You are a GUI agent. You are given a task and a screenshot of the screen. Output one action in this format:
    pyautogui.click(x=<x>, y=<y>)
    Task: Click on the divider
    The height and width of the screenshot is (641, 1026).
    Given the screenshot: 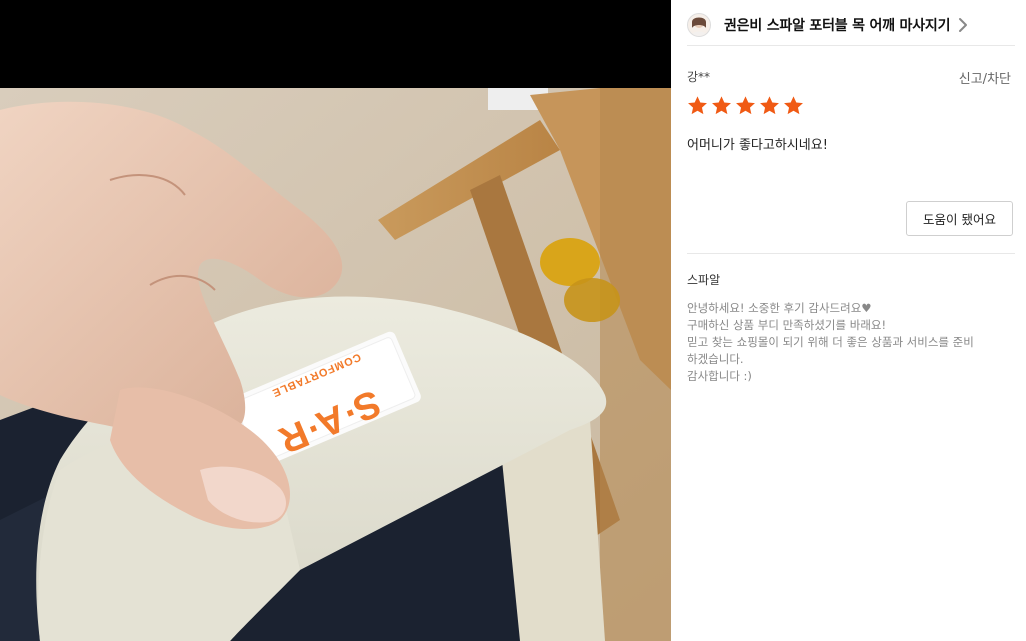 What is the action you would take?
    pyautogui.click(x=851, y=253)
    